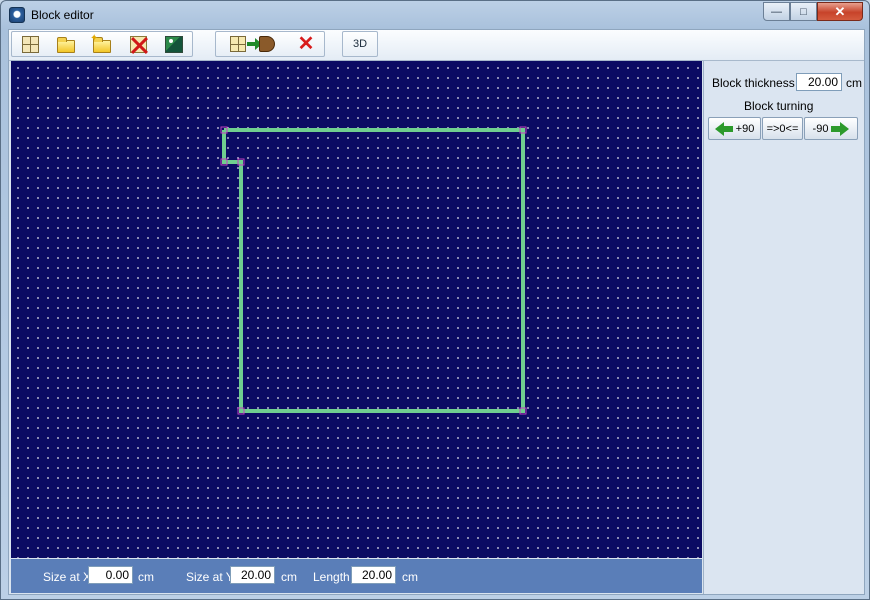  I want to click on delete-button: ✕, so click(306, 44).